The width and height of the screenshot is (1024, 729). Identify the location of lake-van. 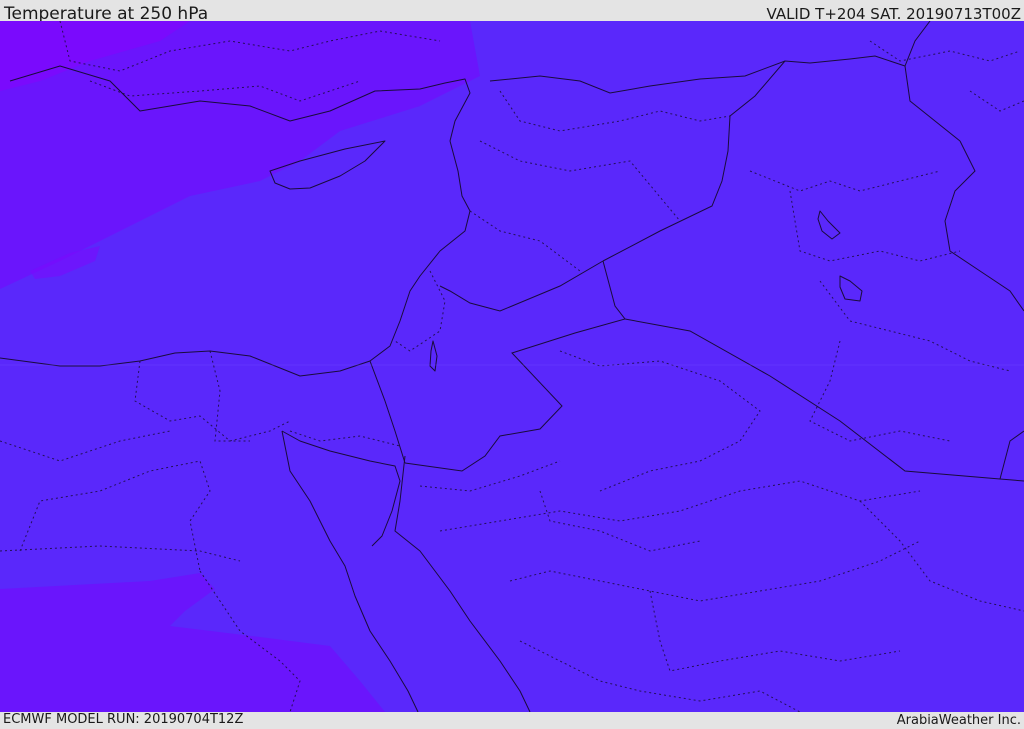
(829, 225).